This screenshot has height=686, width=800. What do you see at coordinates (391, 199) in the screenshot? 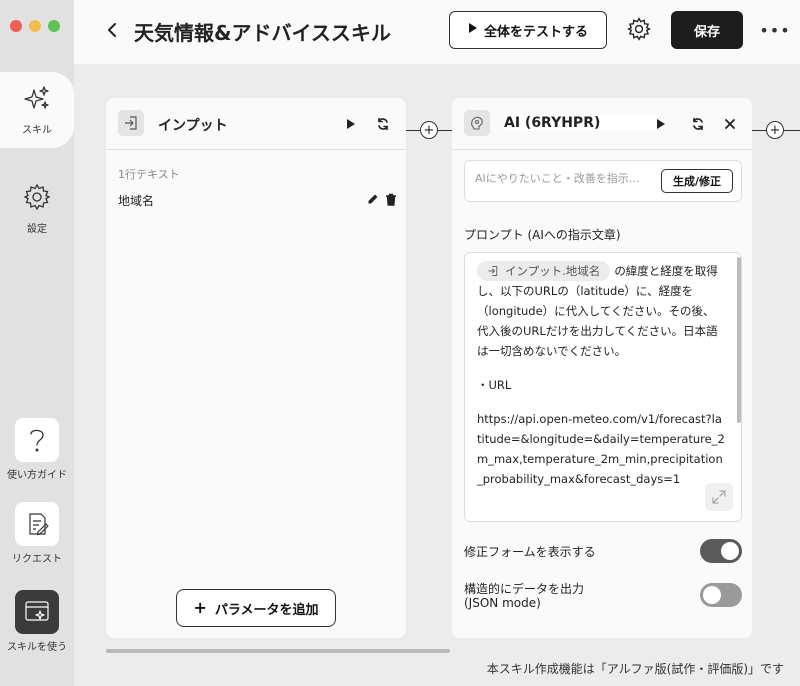
I see `trash-icon` at bounding box center [391, 199].